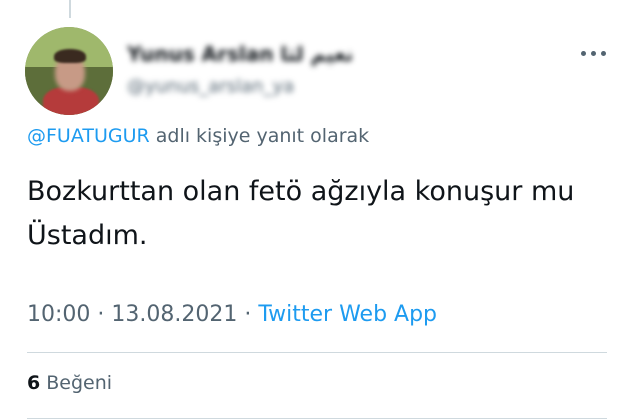 Image resolution: width=635 pixels, height=420 pixels. I want to click on tweet-date: 13.08.2021, so click(174, 314).